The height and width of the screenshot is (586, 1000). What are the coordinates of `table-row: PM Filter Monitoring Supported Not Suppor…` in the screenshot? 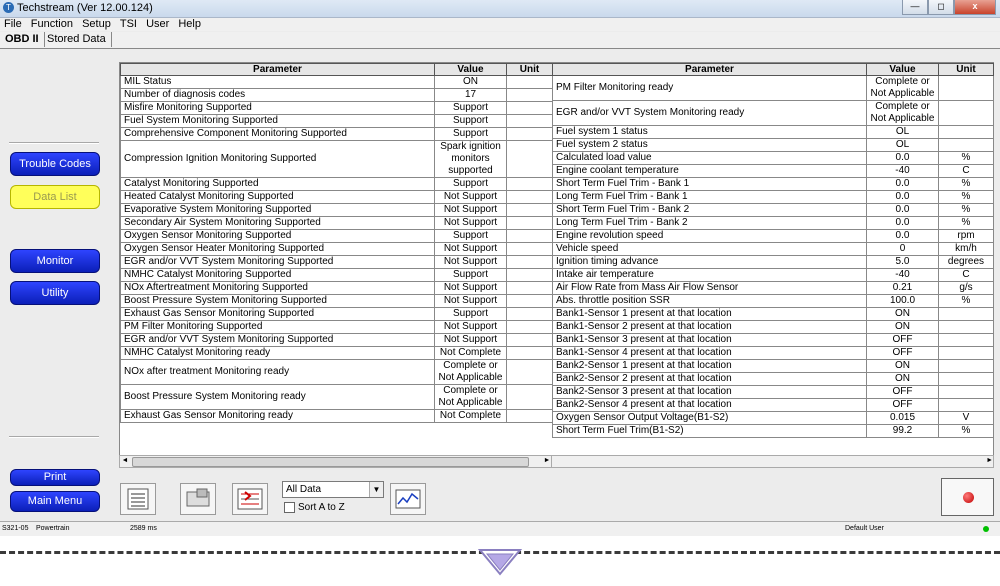 It's located at (336, 327).